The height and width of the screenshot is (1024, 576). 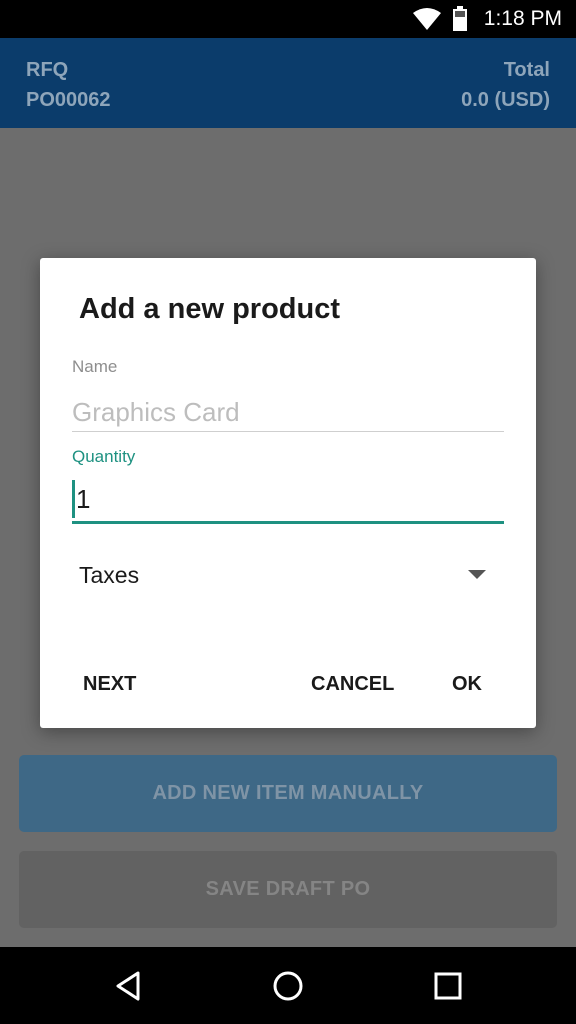 What do you see at coordinates (83, 499) in the screenshot?
I see `quantity-value: 1` at bounding box center [83, 499].